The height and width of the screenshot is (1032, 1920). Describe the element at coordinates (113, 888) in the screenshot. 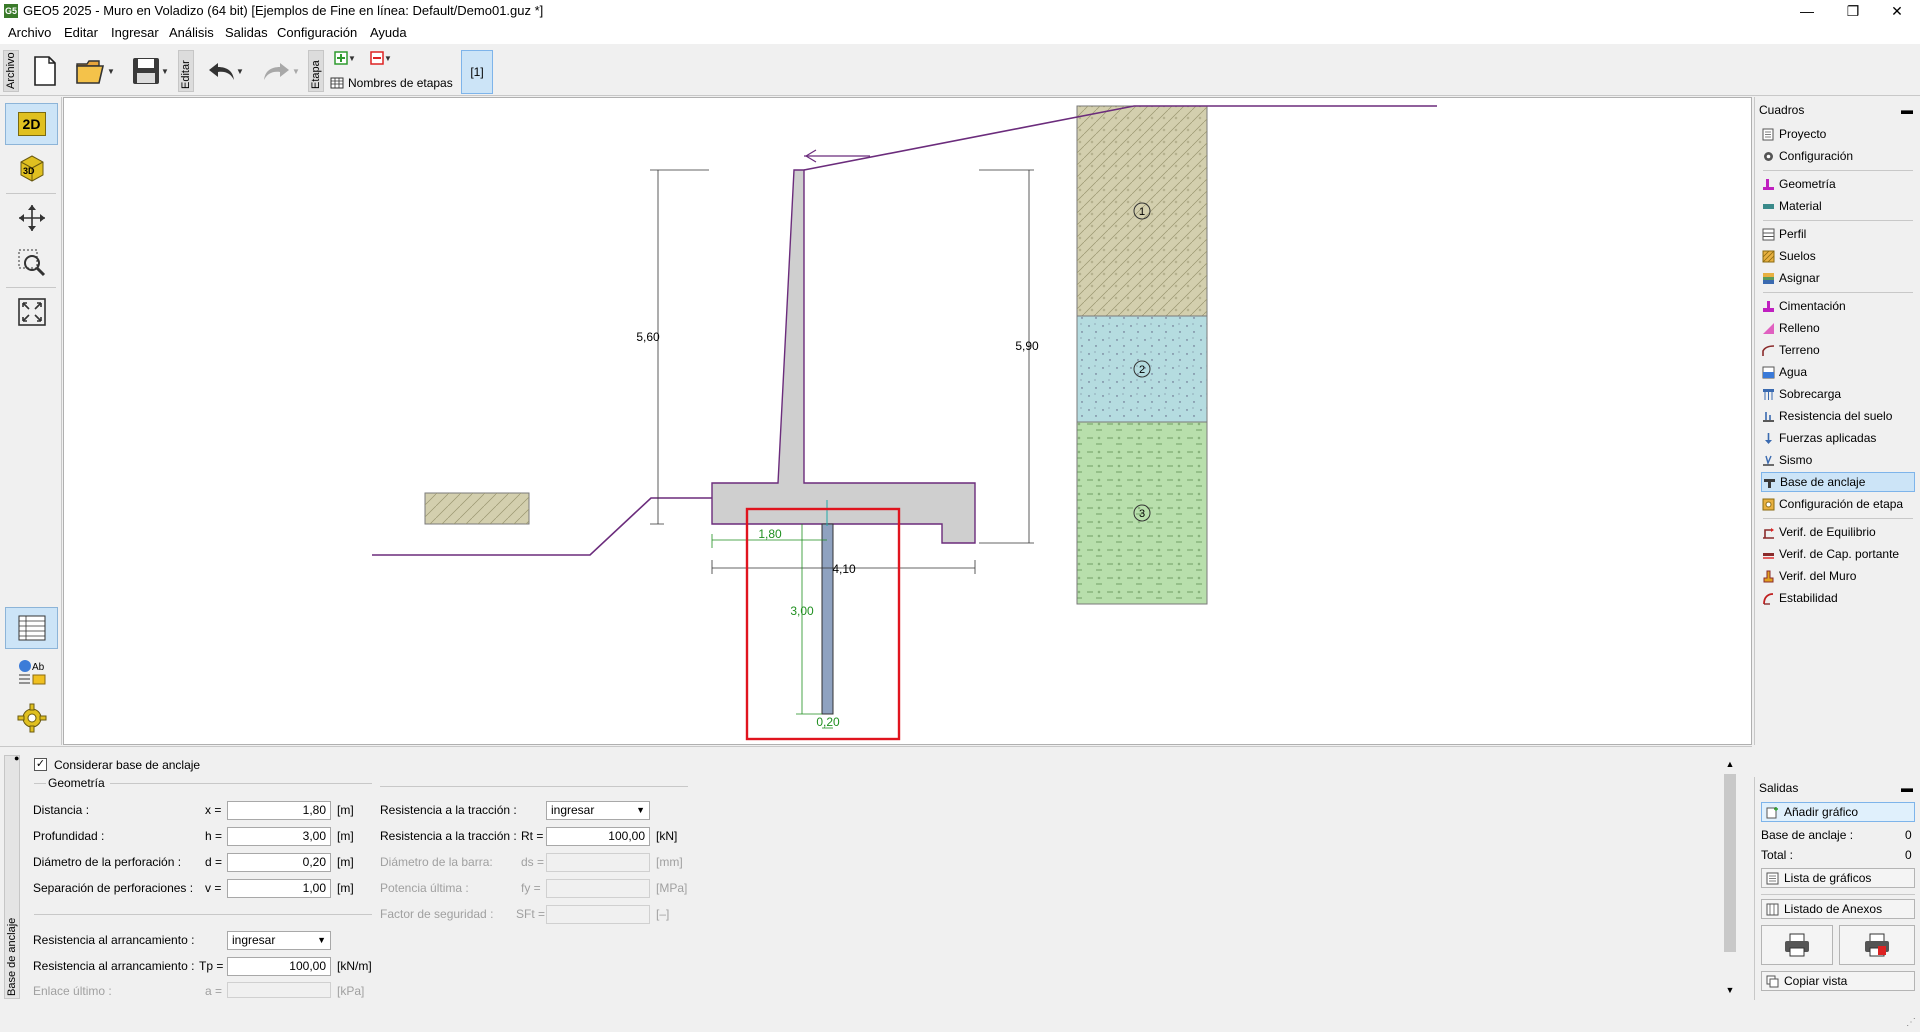

I see `spacing-label: Separación de perforaciones :` at that location.